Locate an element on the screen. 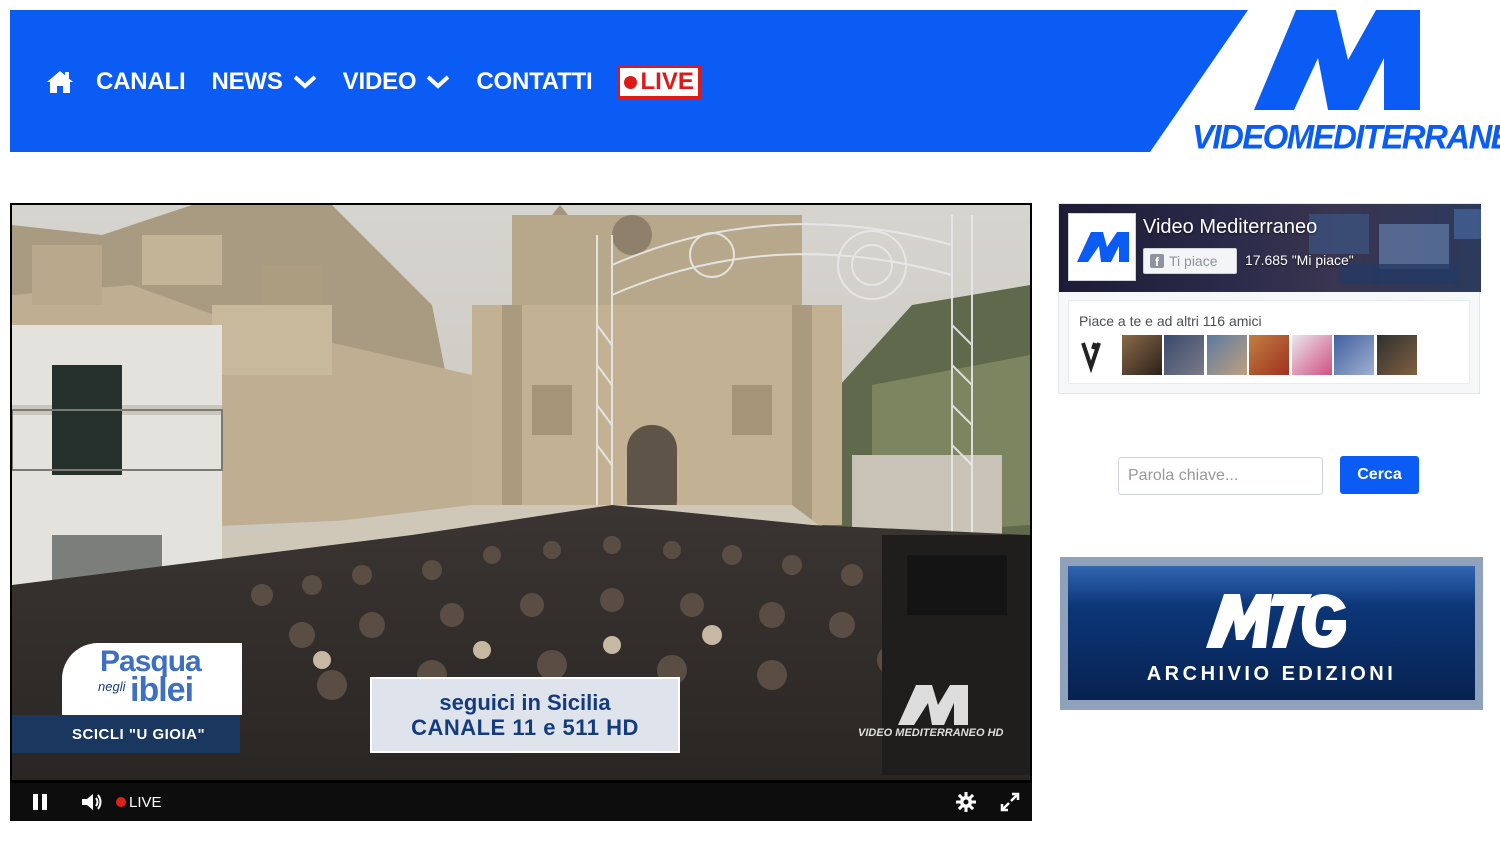  logo-m-icon is located at coordinates (1337, 60).